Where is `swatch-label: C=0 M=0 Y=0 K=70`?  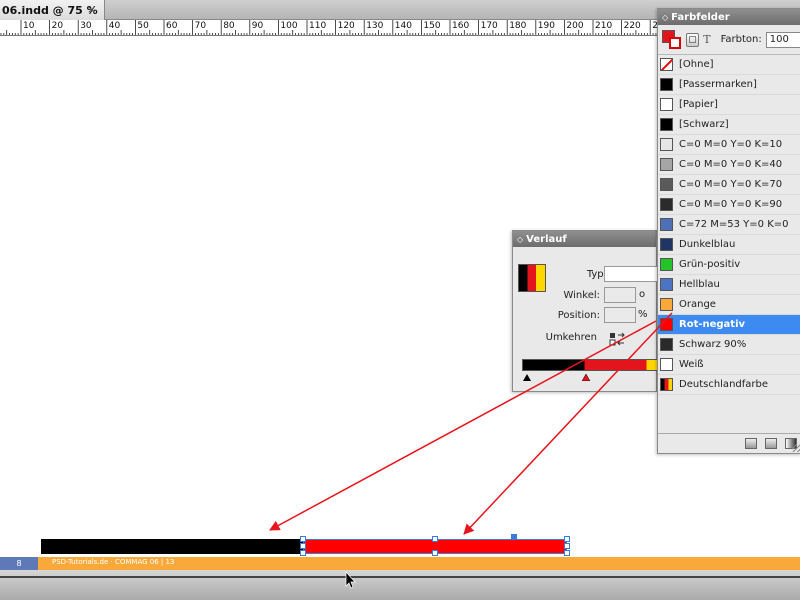
swatch-label: C=0 M=0 Y=0 K=70 is located at coordinates (731, 184).